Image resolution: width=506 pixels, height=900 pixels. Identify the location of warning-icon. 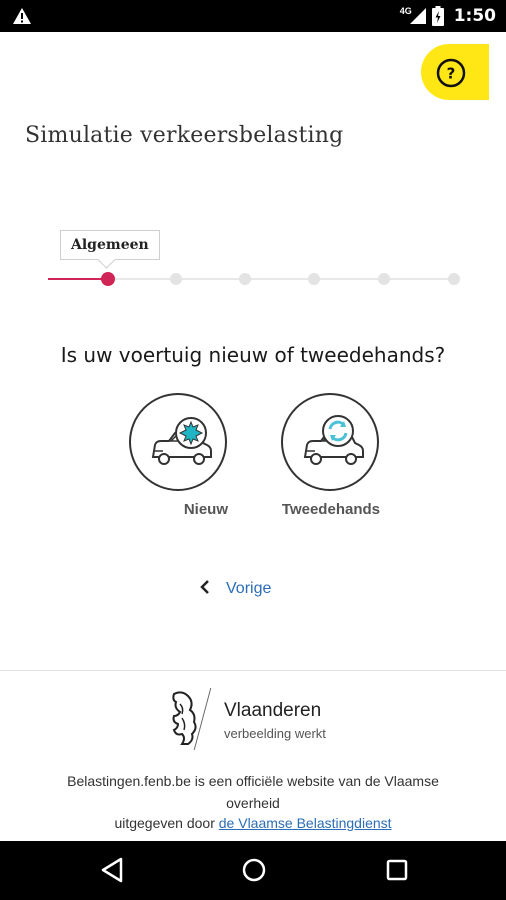
(22, 16).